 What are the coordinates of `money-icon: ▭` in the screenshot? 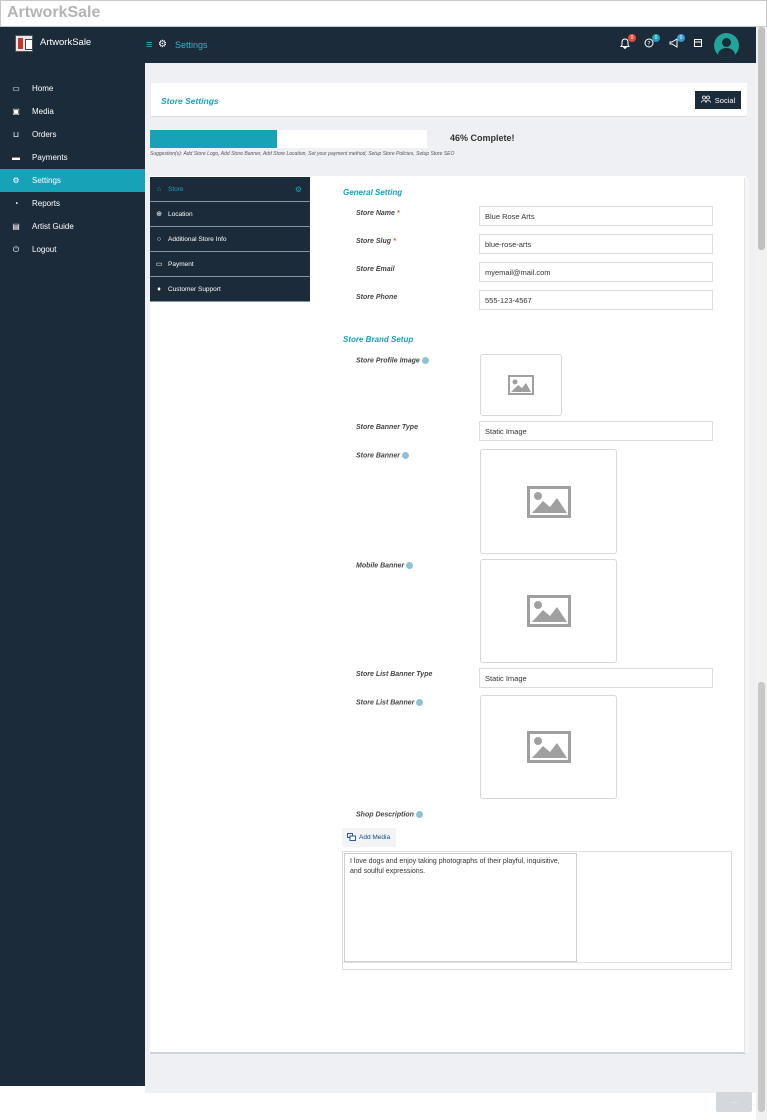 It's located at (159, 264).